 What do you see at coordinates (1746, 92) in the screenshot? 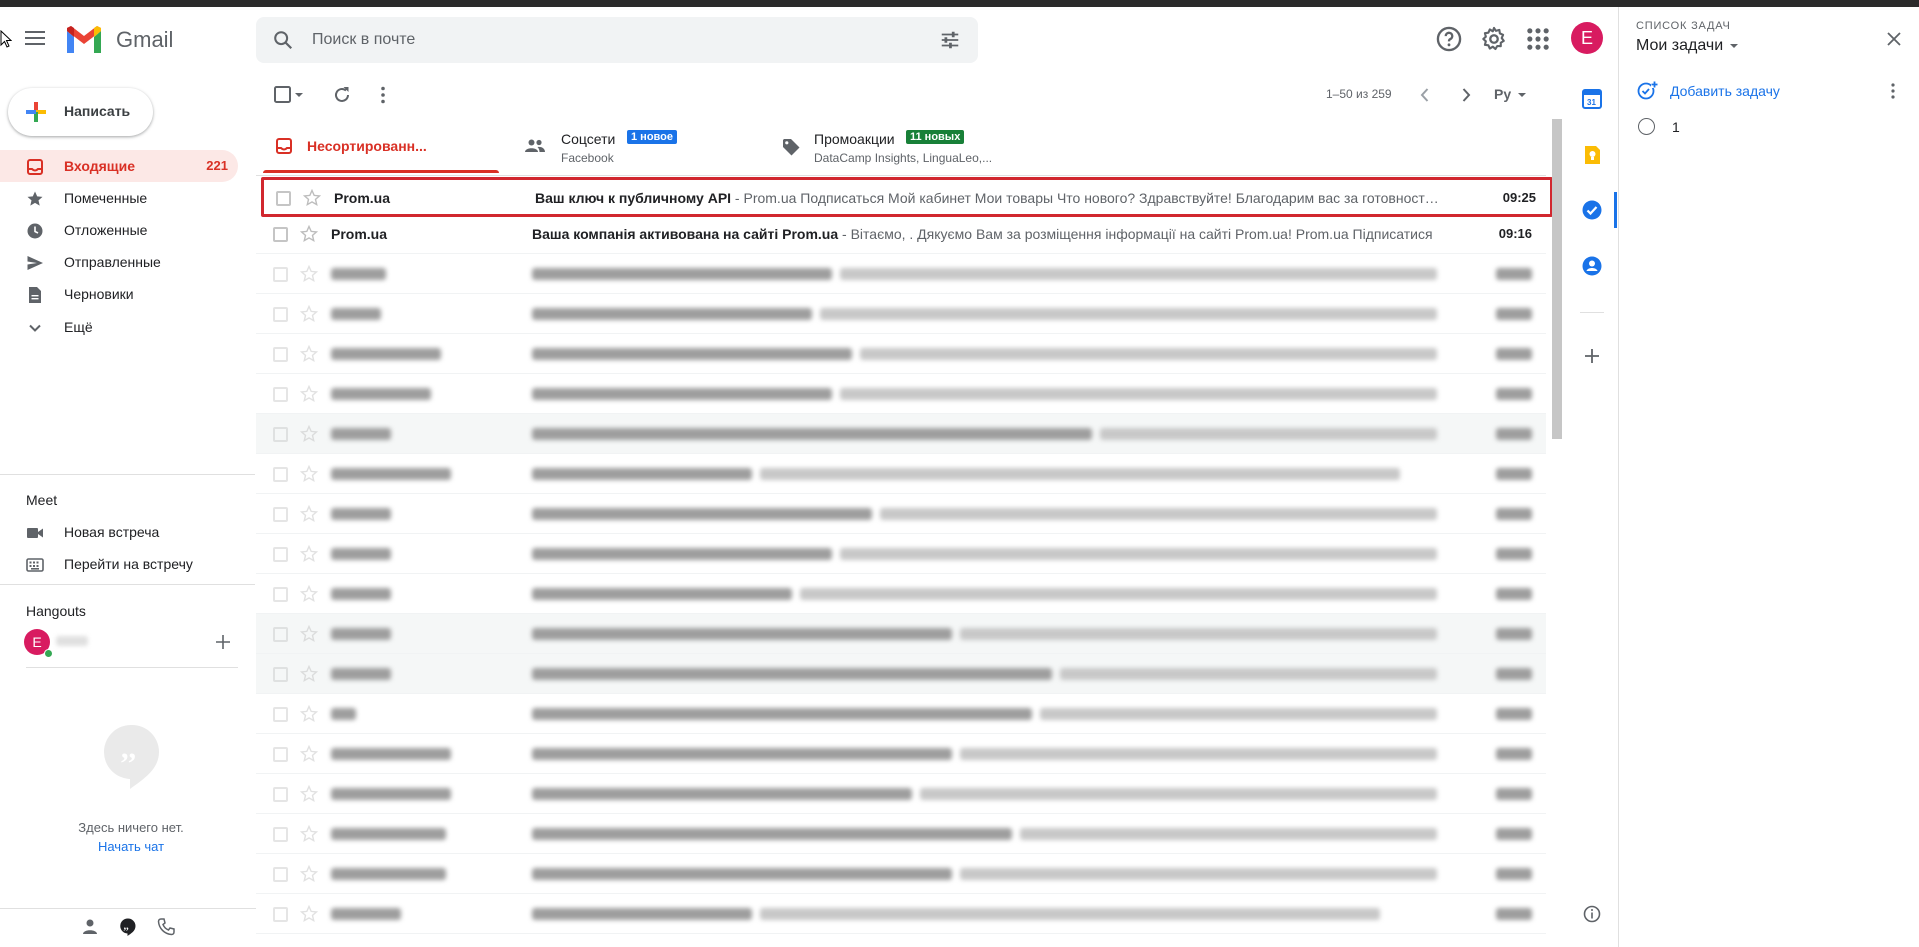
I see `add-task-button: Добавить задачу` at bounding box center [1746, 92].